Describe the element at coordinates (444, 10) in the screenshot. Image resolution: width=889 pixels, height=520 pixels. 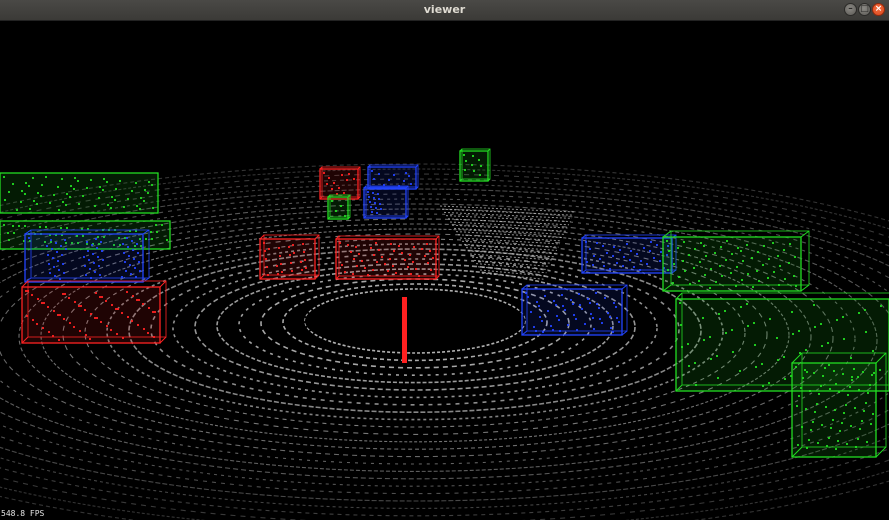
I see `titlebar: viewer – □ ×` at that location.